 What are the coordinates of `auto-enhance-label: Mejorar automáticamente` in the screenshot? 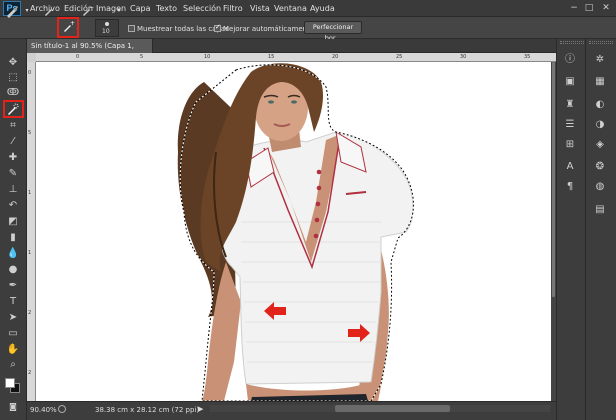 It's located at (269, 29).